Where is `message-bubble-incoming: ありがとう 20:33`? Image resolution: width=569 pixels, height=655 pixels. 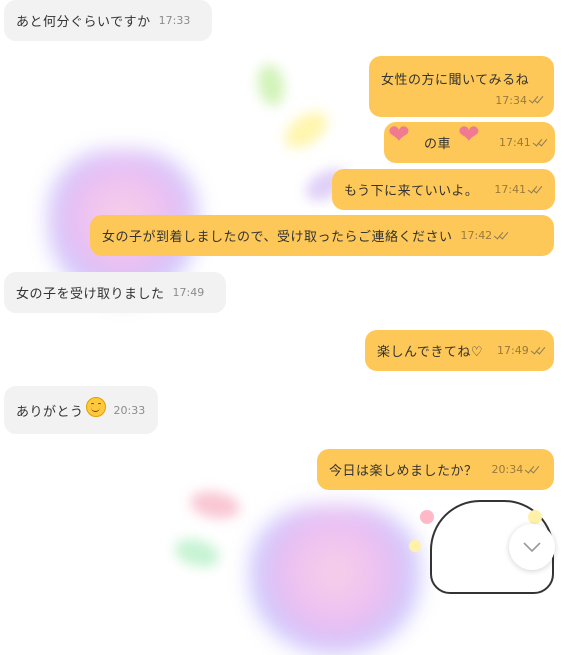
message-bubble-incoming: ありがとう 20:33 is located at coordinates (81, 410).